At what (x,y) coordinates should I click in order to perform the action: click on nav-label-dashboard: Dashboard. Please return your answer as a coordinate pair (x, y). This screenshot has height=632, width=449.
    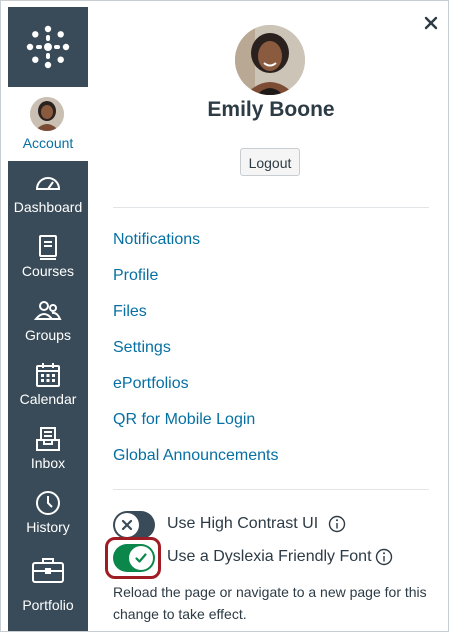
    Looking at the image, I should click on (48, 207).